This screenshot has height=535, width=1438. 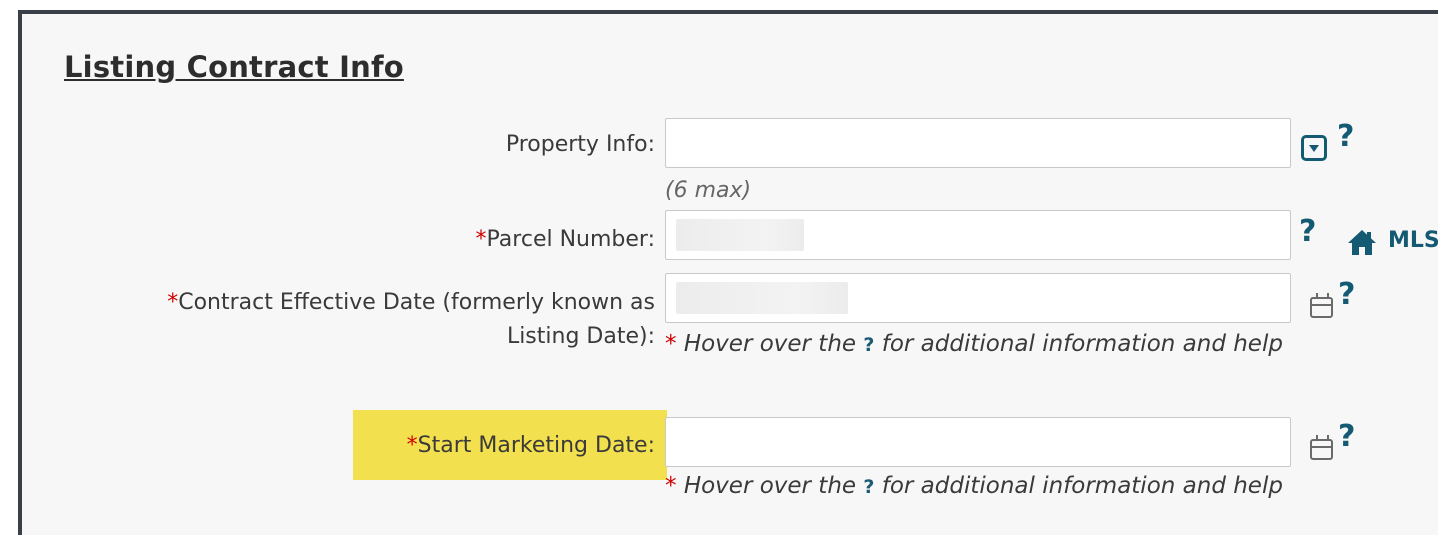 I want to click on property-info-hint: (6 max), so click(x=708, y=190).